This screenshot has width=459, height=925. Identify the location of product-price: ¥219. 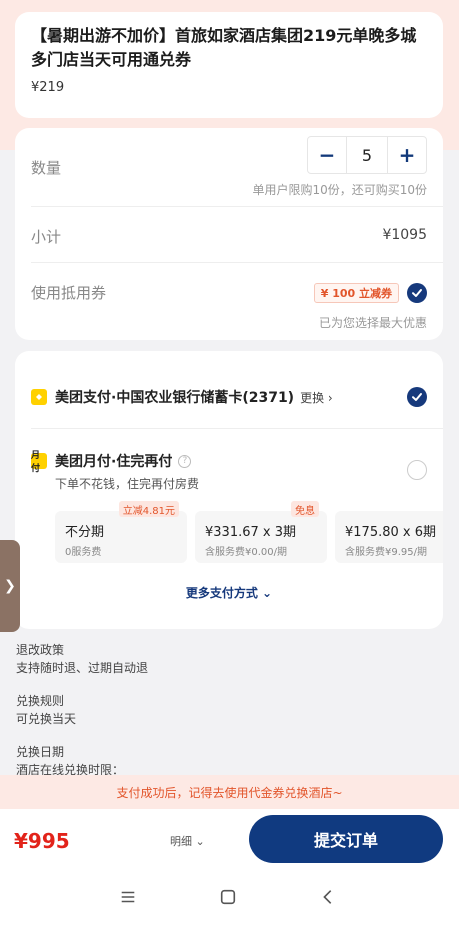
(48, 87).